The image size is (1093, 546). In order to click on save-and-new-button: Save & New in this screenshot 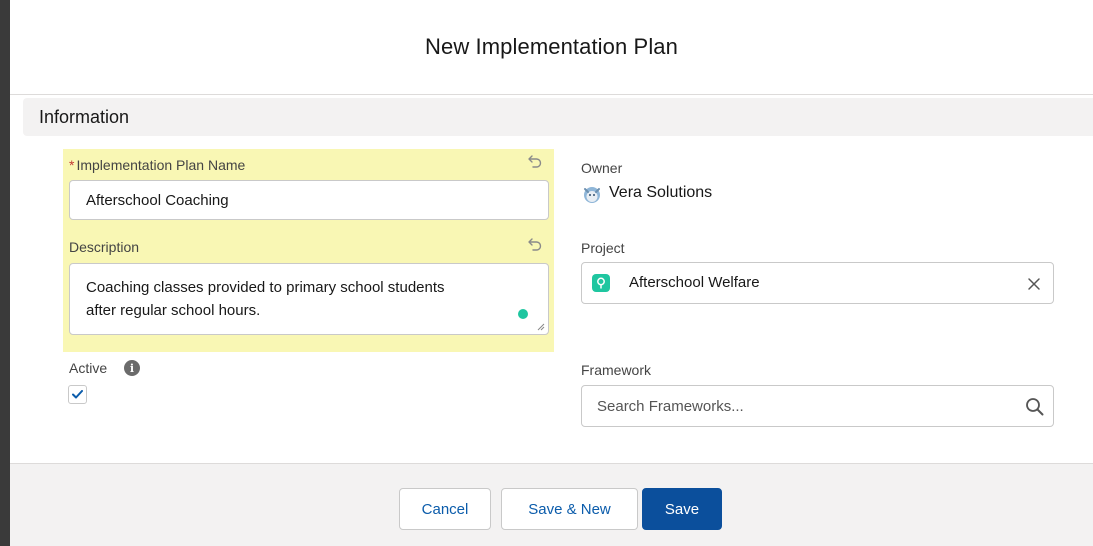, I will do `click(569, 509)`.